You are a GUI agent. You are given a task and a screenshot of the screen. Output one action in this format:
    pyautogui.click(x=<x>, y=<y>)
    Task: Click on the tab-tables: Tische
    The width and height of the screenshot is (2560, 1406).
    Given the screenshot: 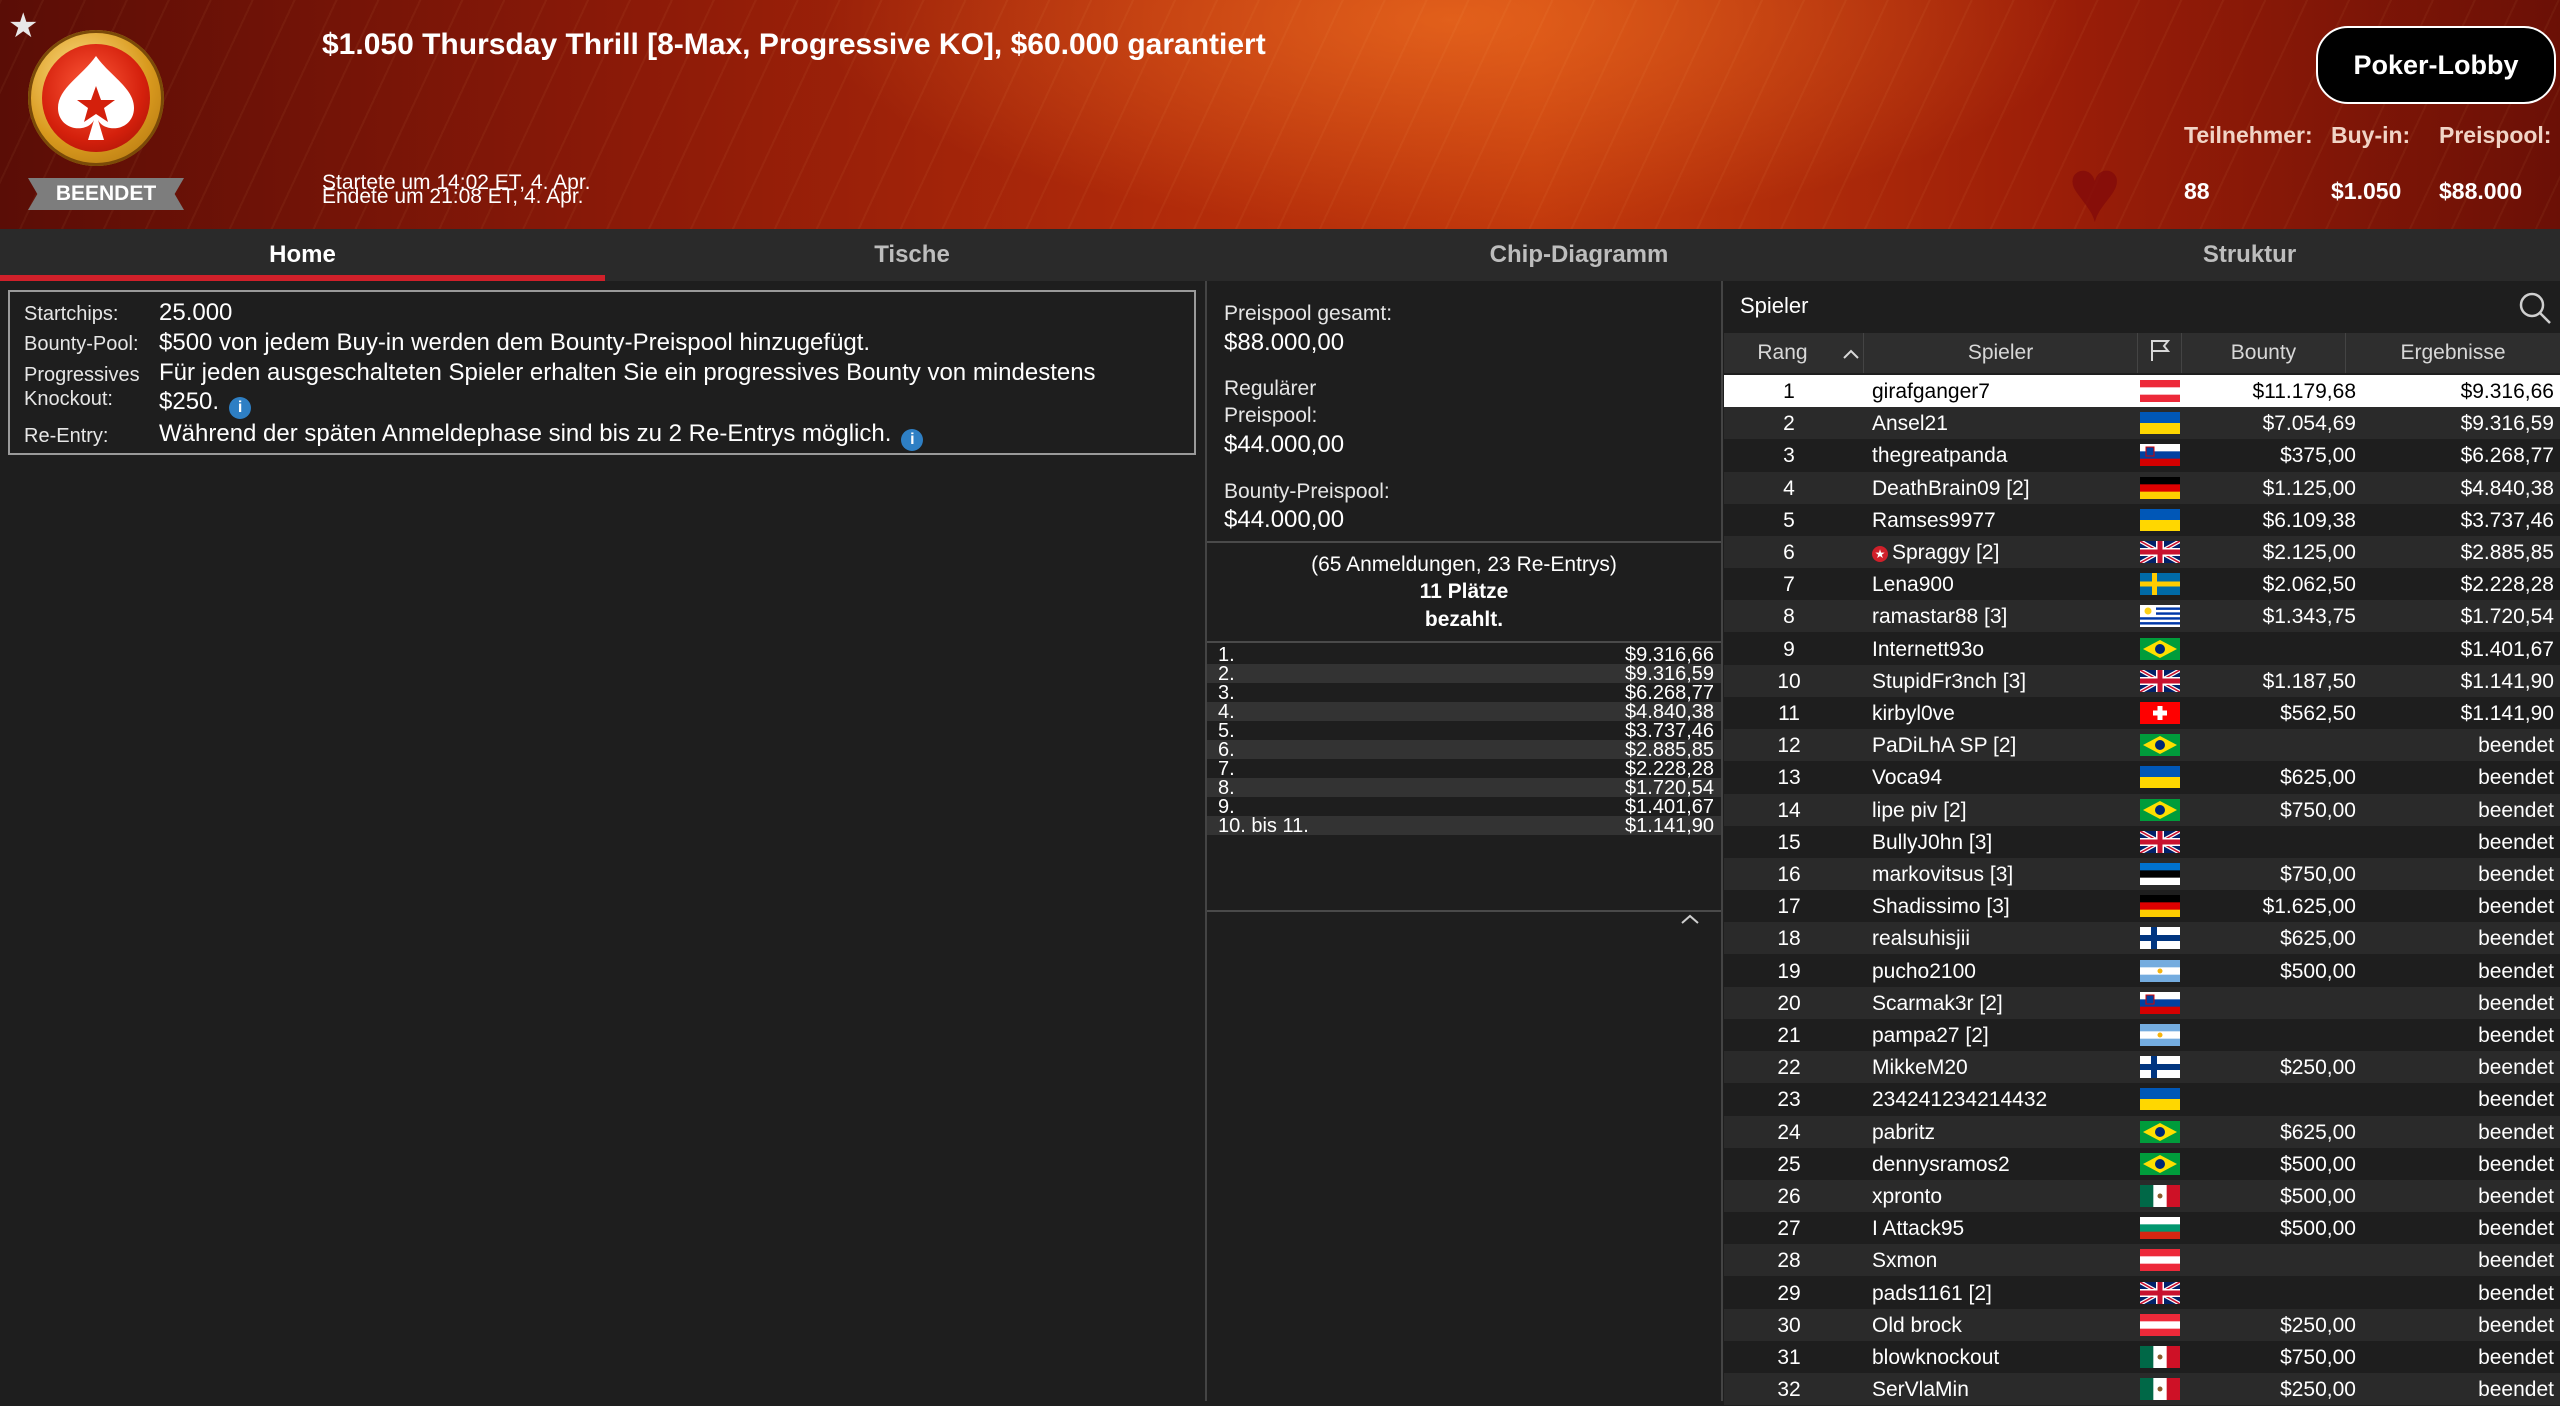 What is the action you would take?
    pyautogui.click(x=912, y=255)
    